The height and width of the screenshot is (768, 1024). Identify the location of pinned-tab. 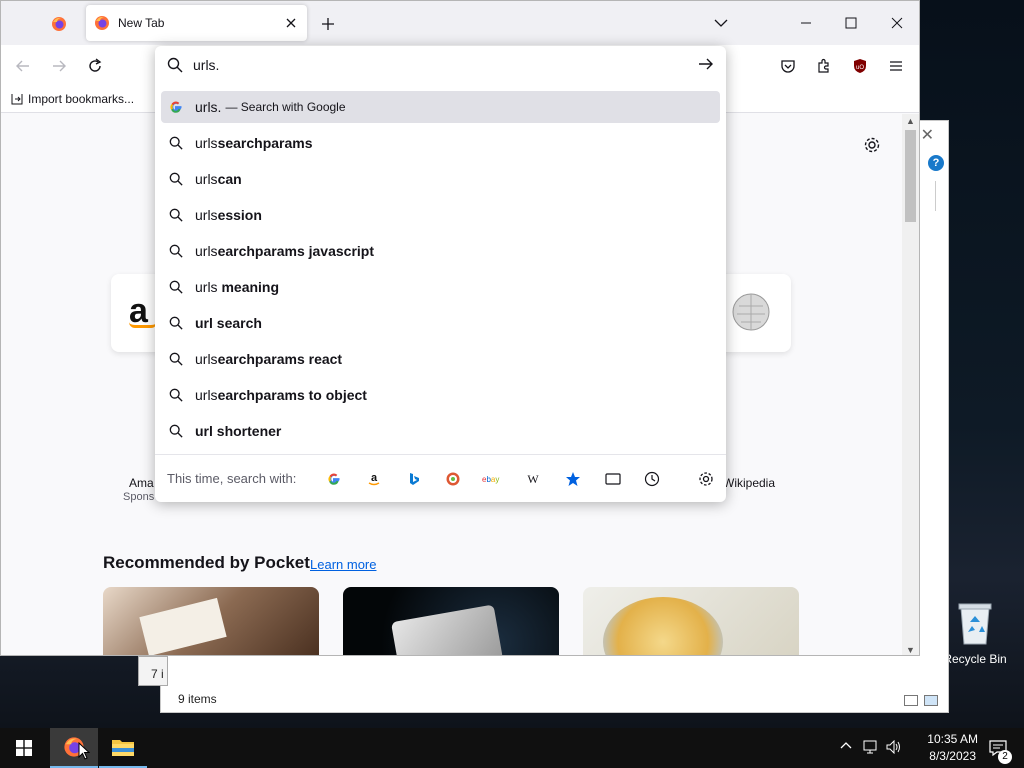
(59, 24).